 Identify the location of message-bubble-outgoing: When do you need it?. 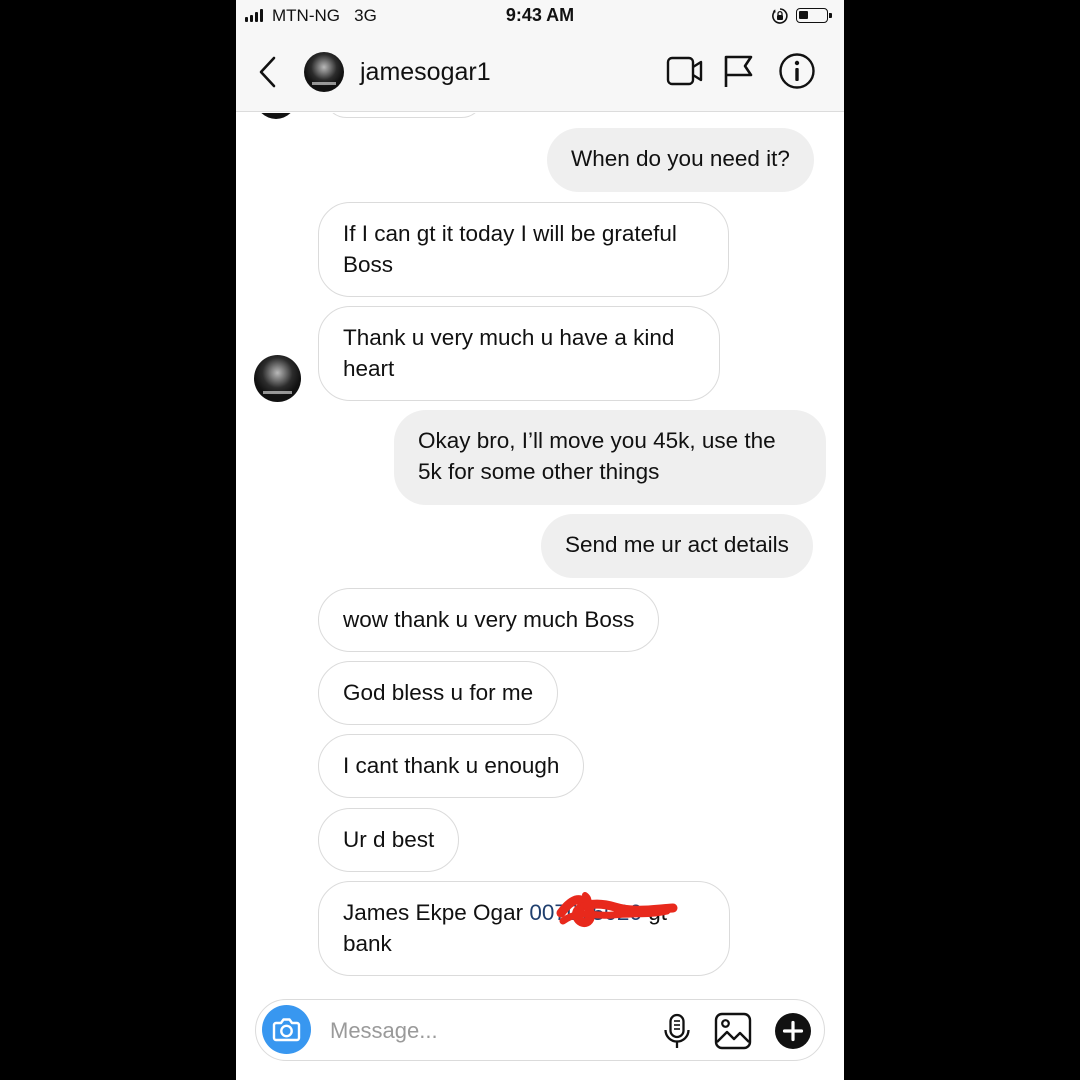
(680, 160).